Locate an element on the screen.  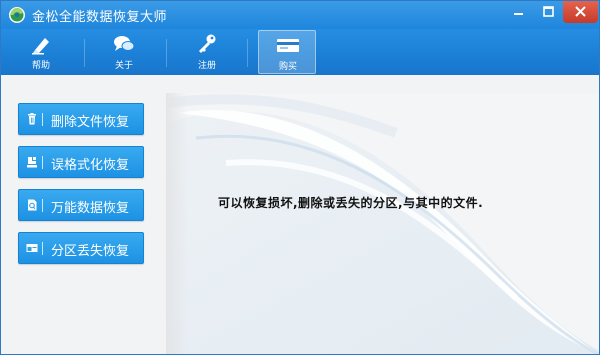
maximize-icon is located at coordinates (548, 11).